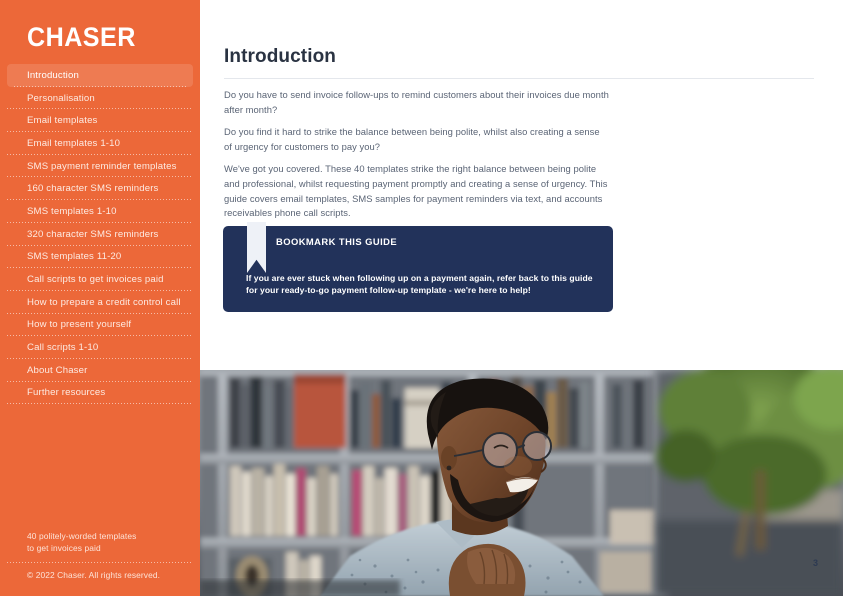 This screenshot has height=596, width=843. I want to click on sidebar-item-email-templates-1-10: Email templates 1-10, so click(100, 143).